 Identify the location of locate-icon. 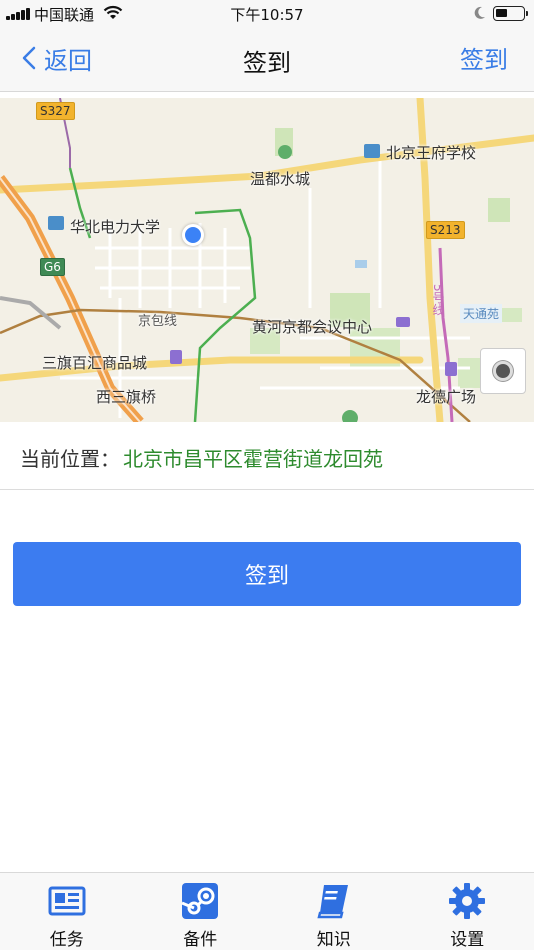
(503, 371).